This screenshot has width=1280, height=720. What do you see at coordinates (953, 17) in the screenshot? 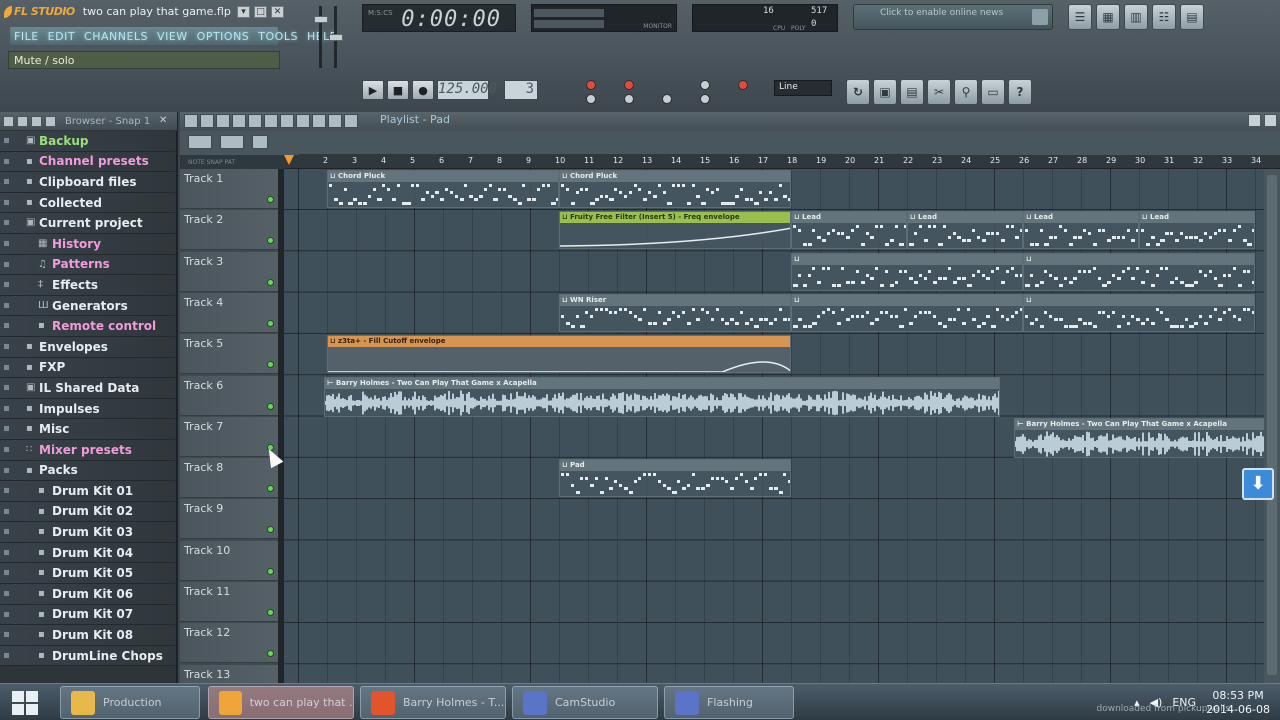
I see `online-news-panel: Click to enable online news` at bounding box center [953, 17].